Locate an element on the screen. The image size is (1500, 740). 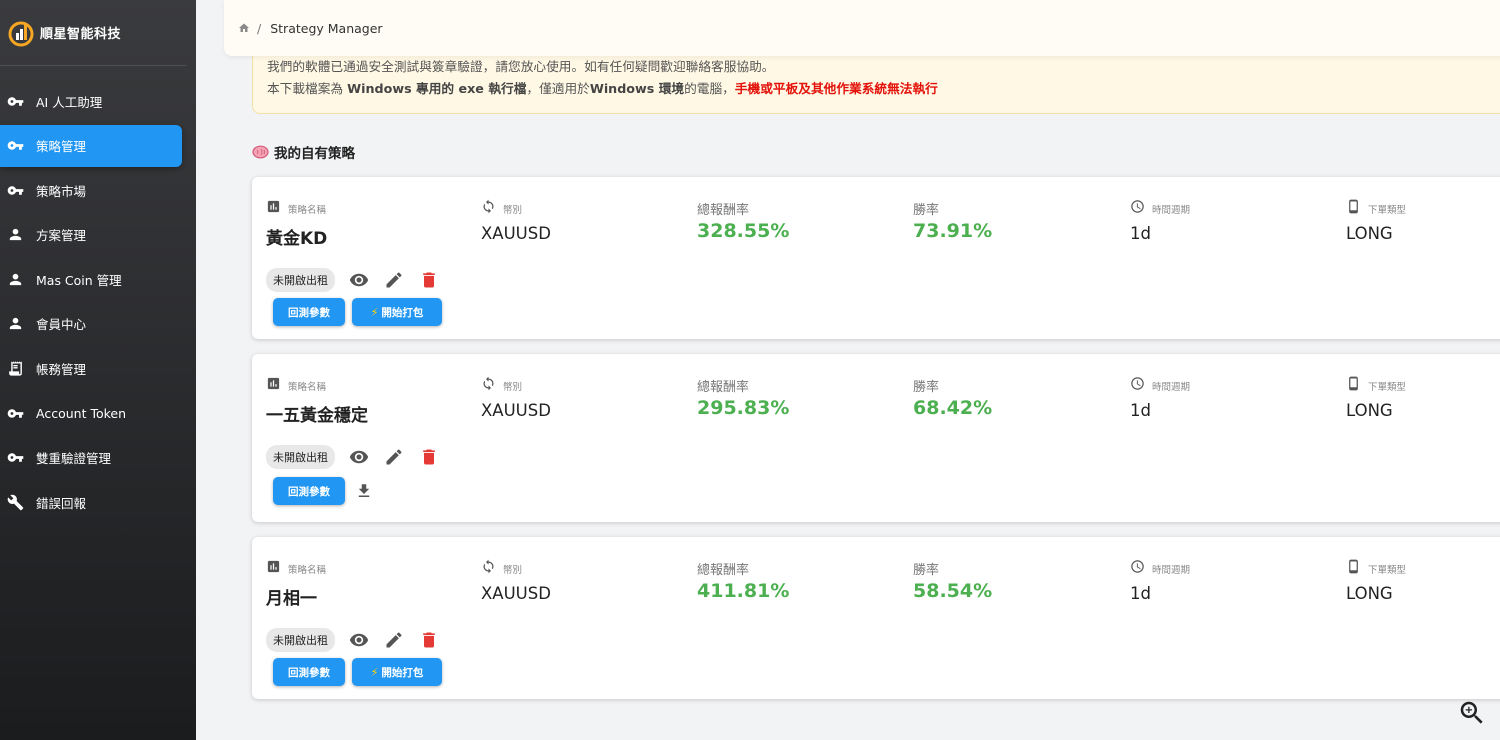
sidebar-item-mas-coin: Mas Coin 管理 is located at coordinates (91, 279).